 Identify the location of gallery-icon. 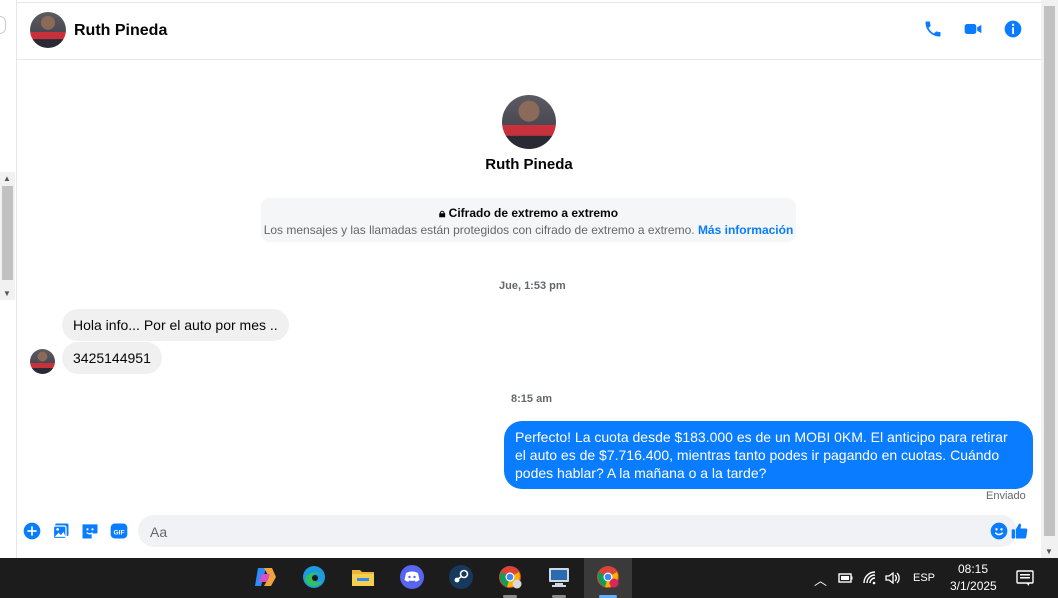
(61, 531).